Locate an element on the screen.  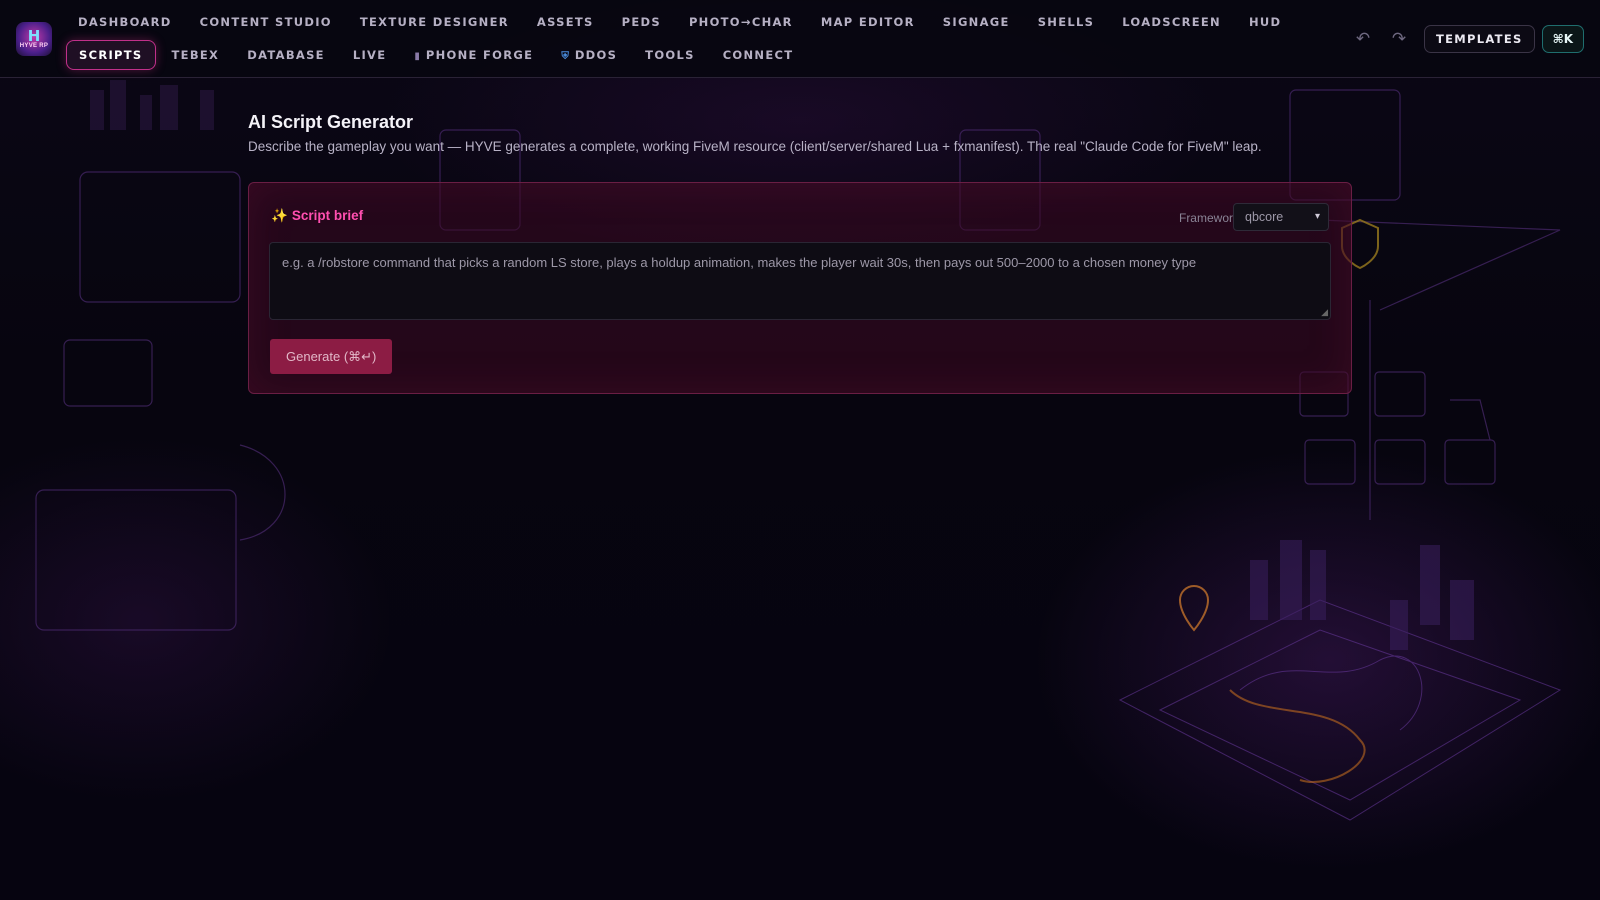
sparkles-icon: ✨ is located at coordinates (279, 216).